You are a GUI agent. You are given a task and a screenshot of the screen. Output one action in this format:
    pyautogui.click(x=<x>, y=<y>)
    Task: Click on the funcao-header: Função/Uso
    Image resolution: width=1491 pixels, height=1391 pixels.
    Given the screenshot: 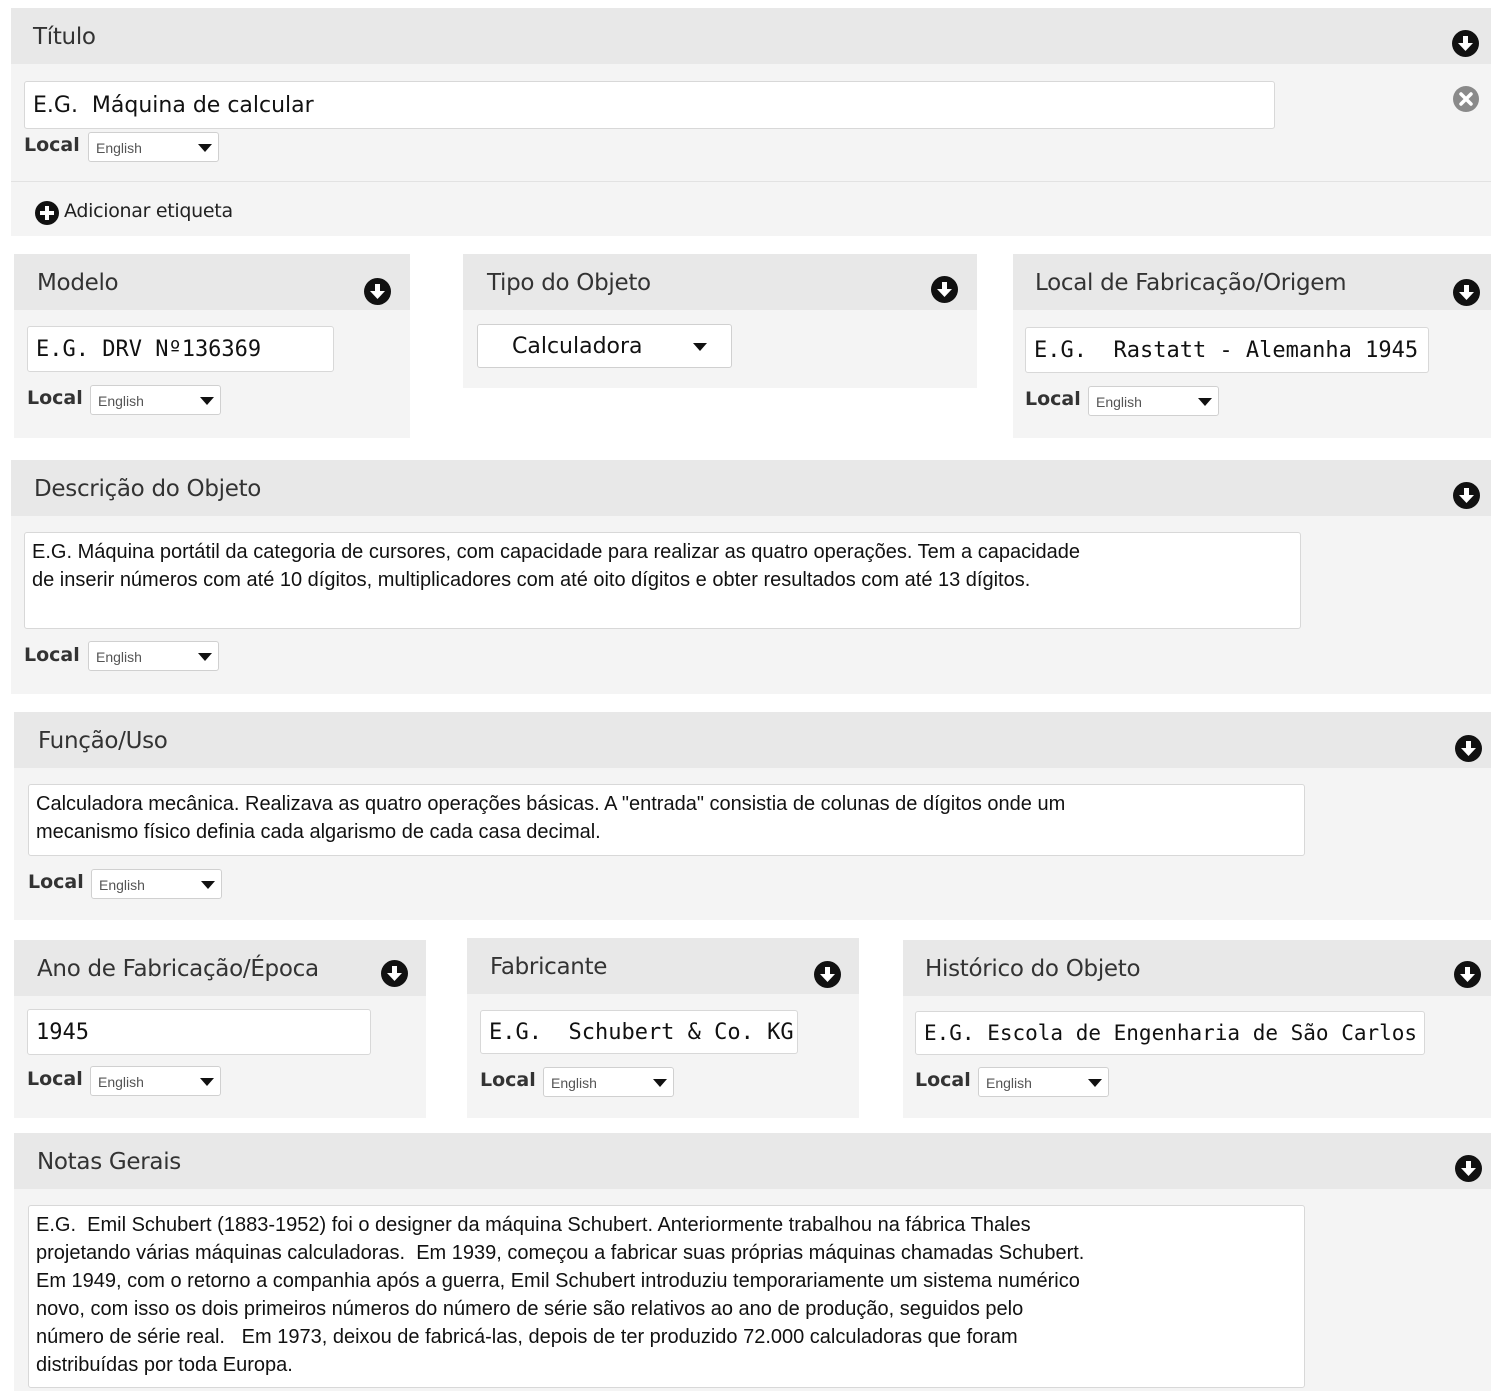 What is the action you would take?
    pyautogui.click(x=752, y=740)
    